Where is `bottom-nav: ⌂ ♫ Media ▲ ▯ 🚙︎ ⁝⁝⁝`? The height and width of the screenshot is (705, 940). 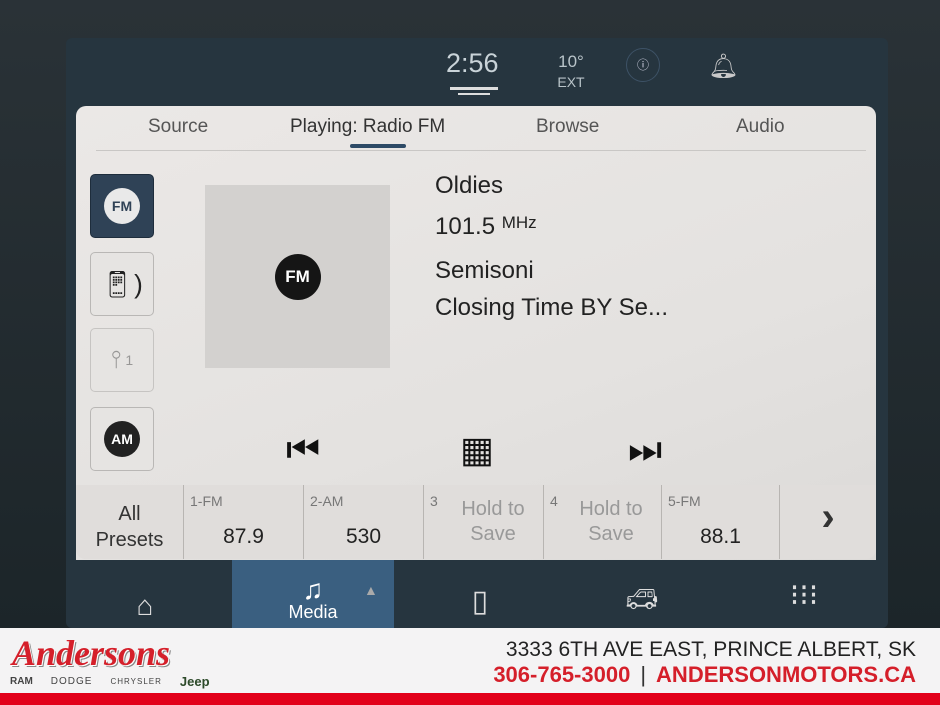
bottom-nav: ⌂ ♫ Media ▲ ▯ 🚙︎ ⁝⁝⁝ is located at coordinates (475, 594).